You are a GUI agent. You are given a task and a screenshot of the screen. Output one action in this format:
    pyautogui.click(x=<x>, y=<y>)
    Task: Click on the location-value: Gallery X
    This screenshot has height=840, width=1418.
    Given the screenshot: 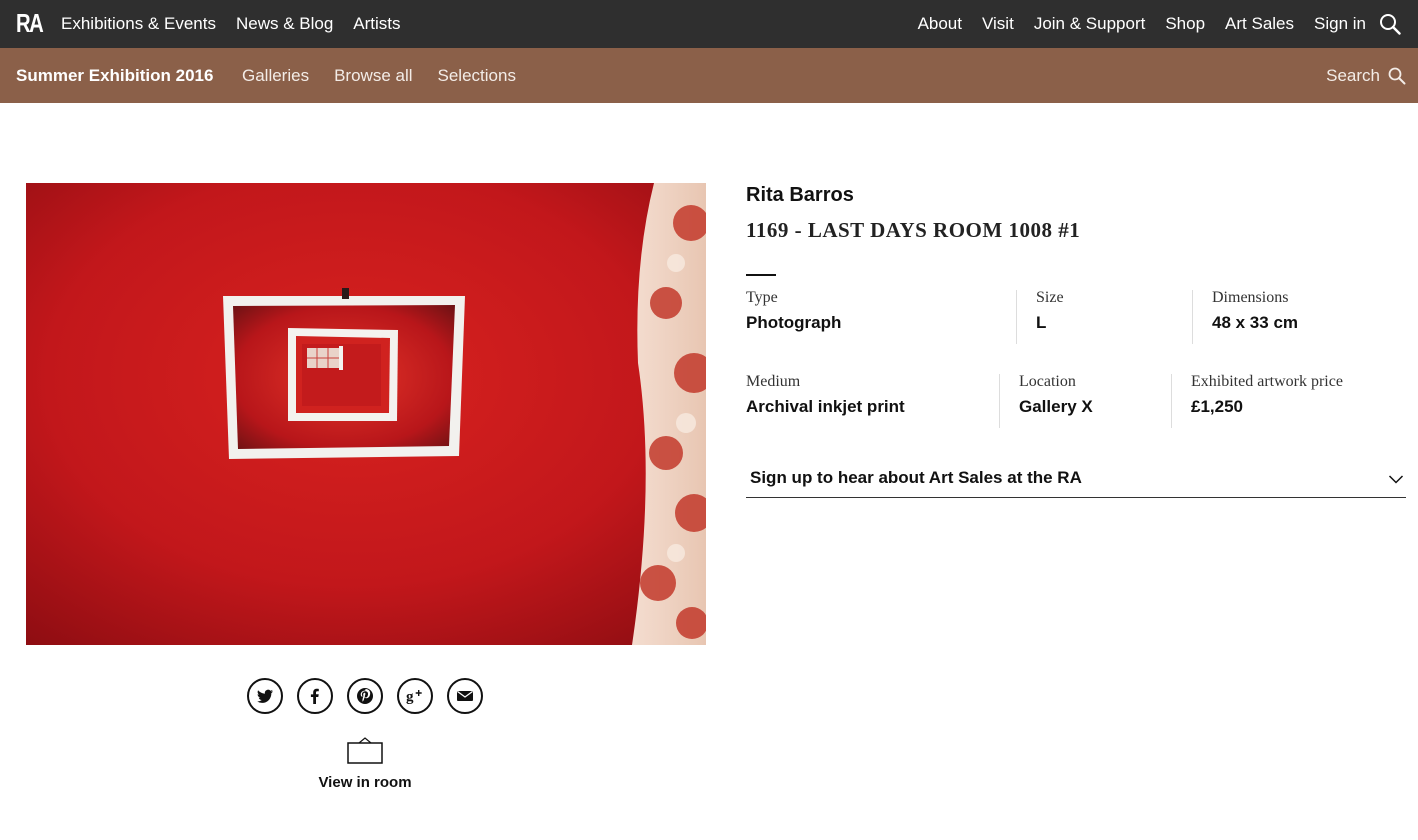 What is the action you would take?
    pyautogui.click(x=1056, y=406)
    